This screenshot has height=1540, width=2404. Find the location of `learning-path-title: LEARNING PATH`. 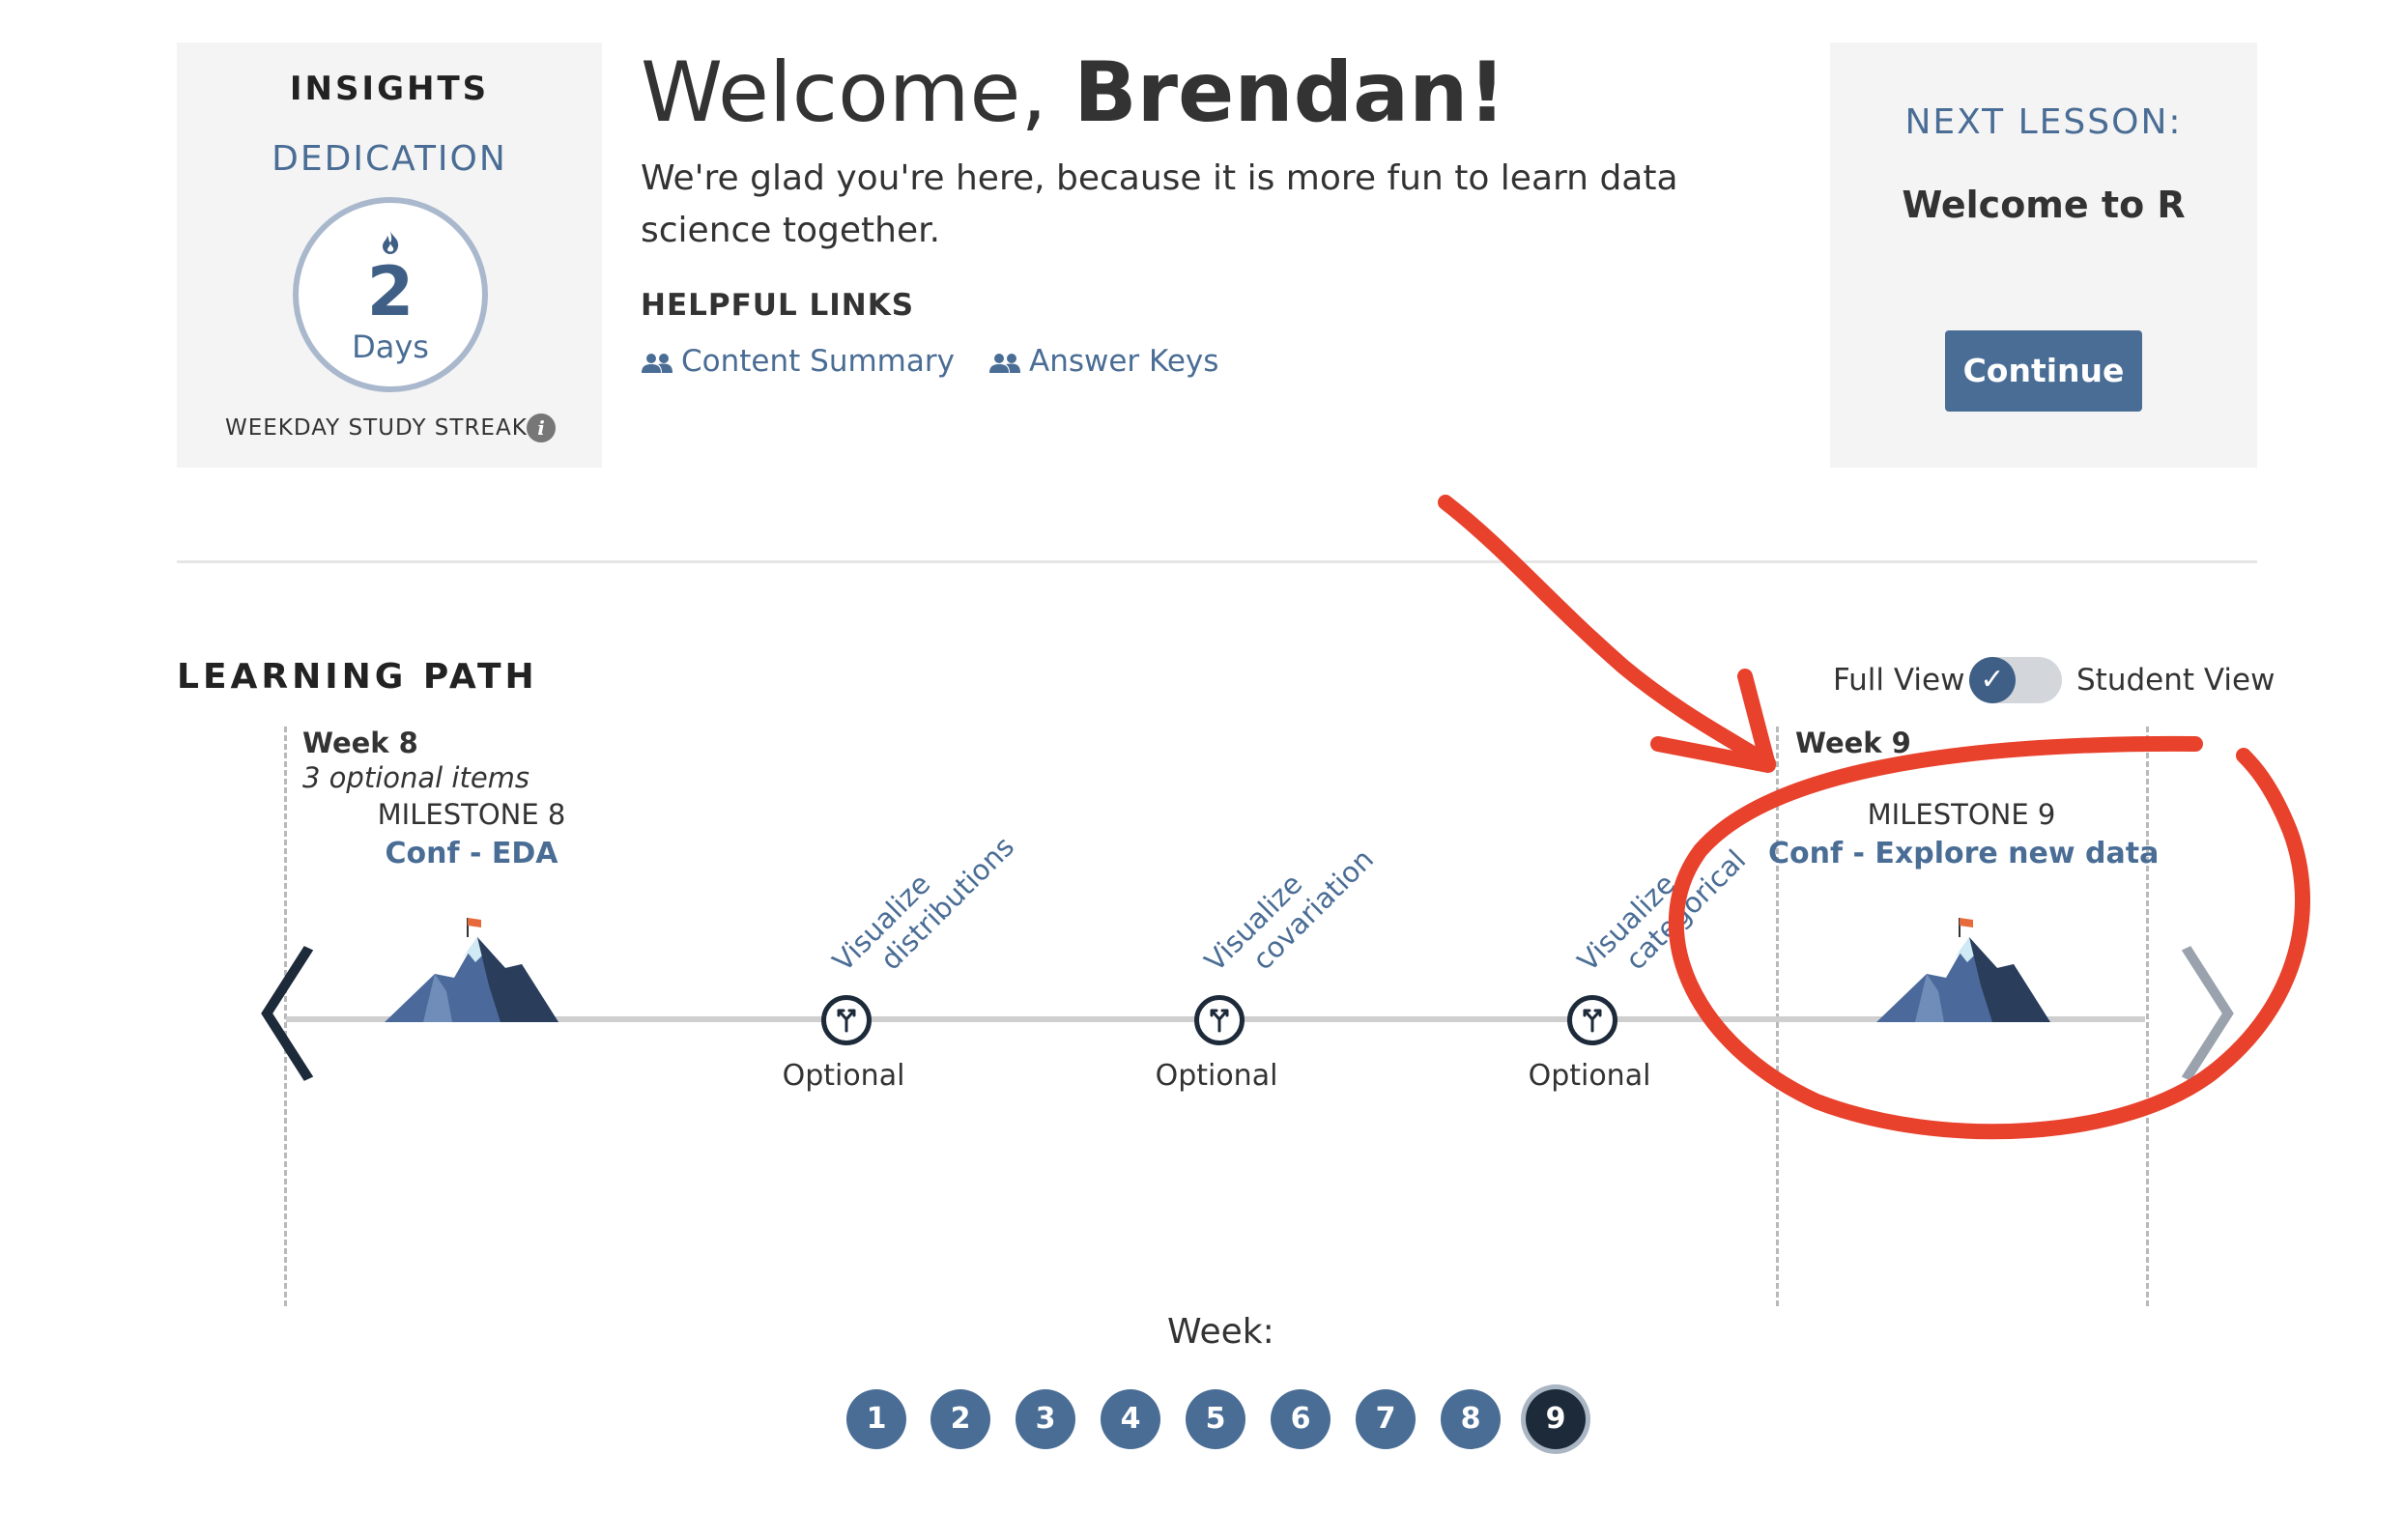

learning-path-title: LEARNING PATH is located at coordinates (357, 677).